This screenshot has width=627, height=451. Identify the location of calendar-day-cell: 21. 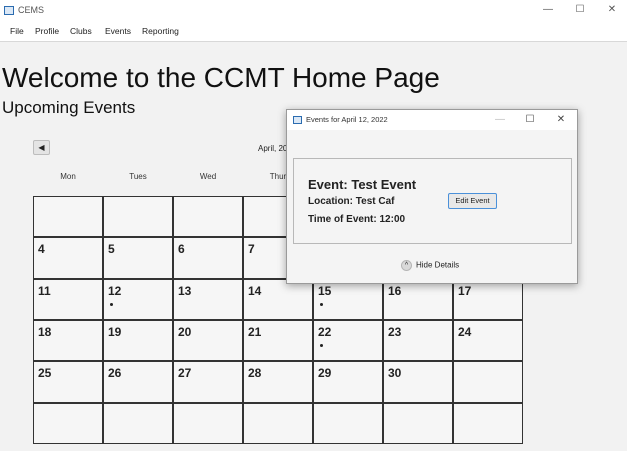
(278, 341).